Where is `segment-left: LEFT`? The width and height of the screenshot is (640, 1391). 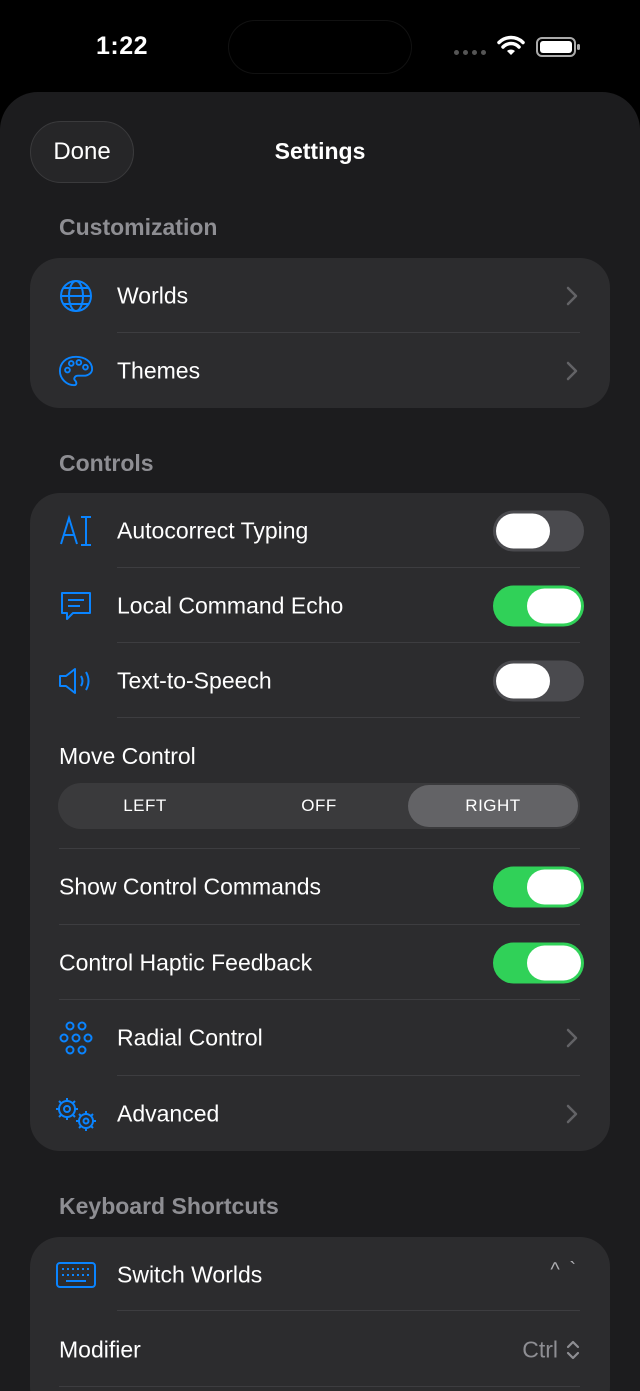 segment-left: LEFT is located at coordinates (145, 806).